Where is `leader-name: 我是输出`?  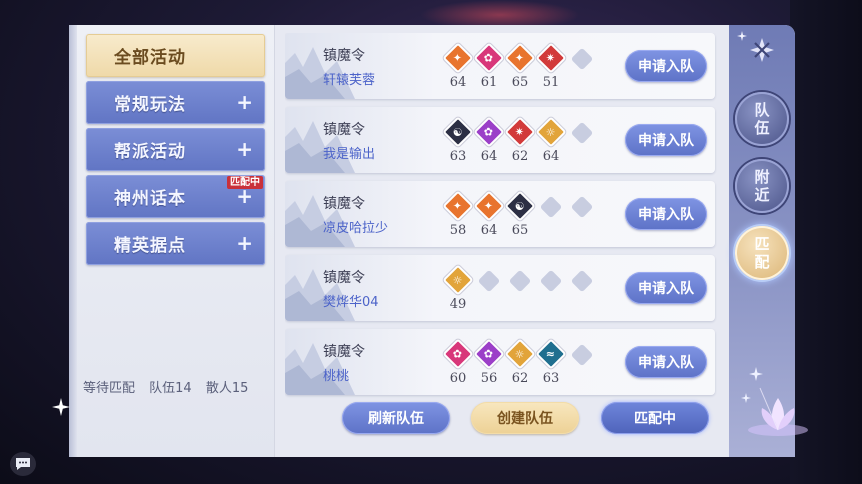
leader-name: 我是输出 is located at coordinates (349, 152).